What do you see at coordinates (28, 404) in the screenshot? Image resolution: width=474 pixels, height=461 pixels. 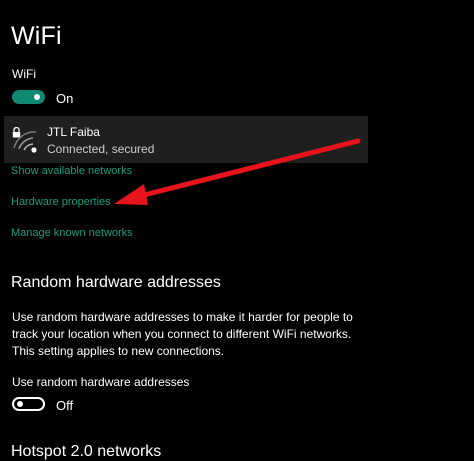 I see `random-hardware-toggle` at bounding box center [28, 404].